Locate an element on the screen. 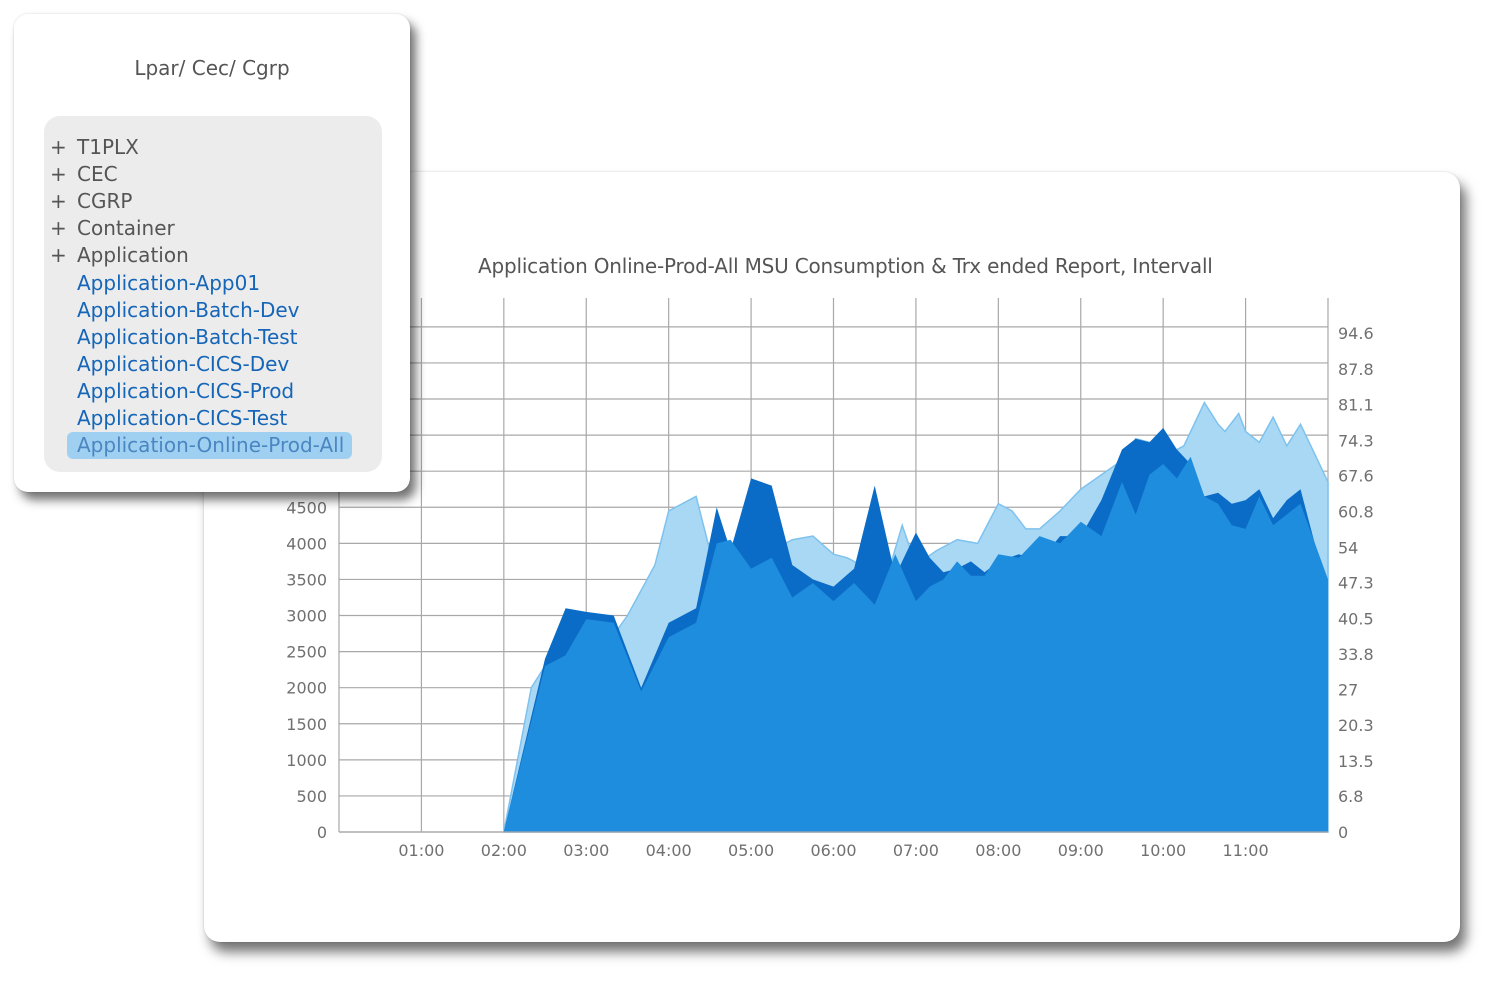 The height and width of the screenshot is (984, 1500). tree-group-label: Application is located at coordinates (133, 255).